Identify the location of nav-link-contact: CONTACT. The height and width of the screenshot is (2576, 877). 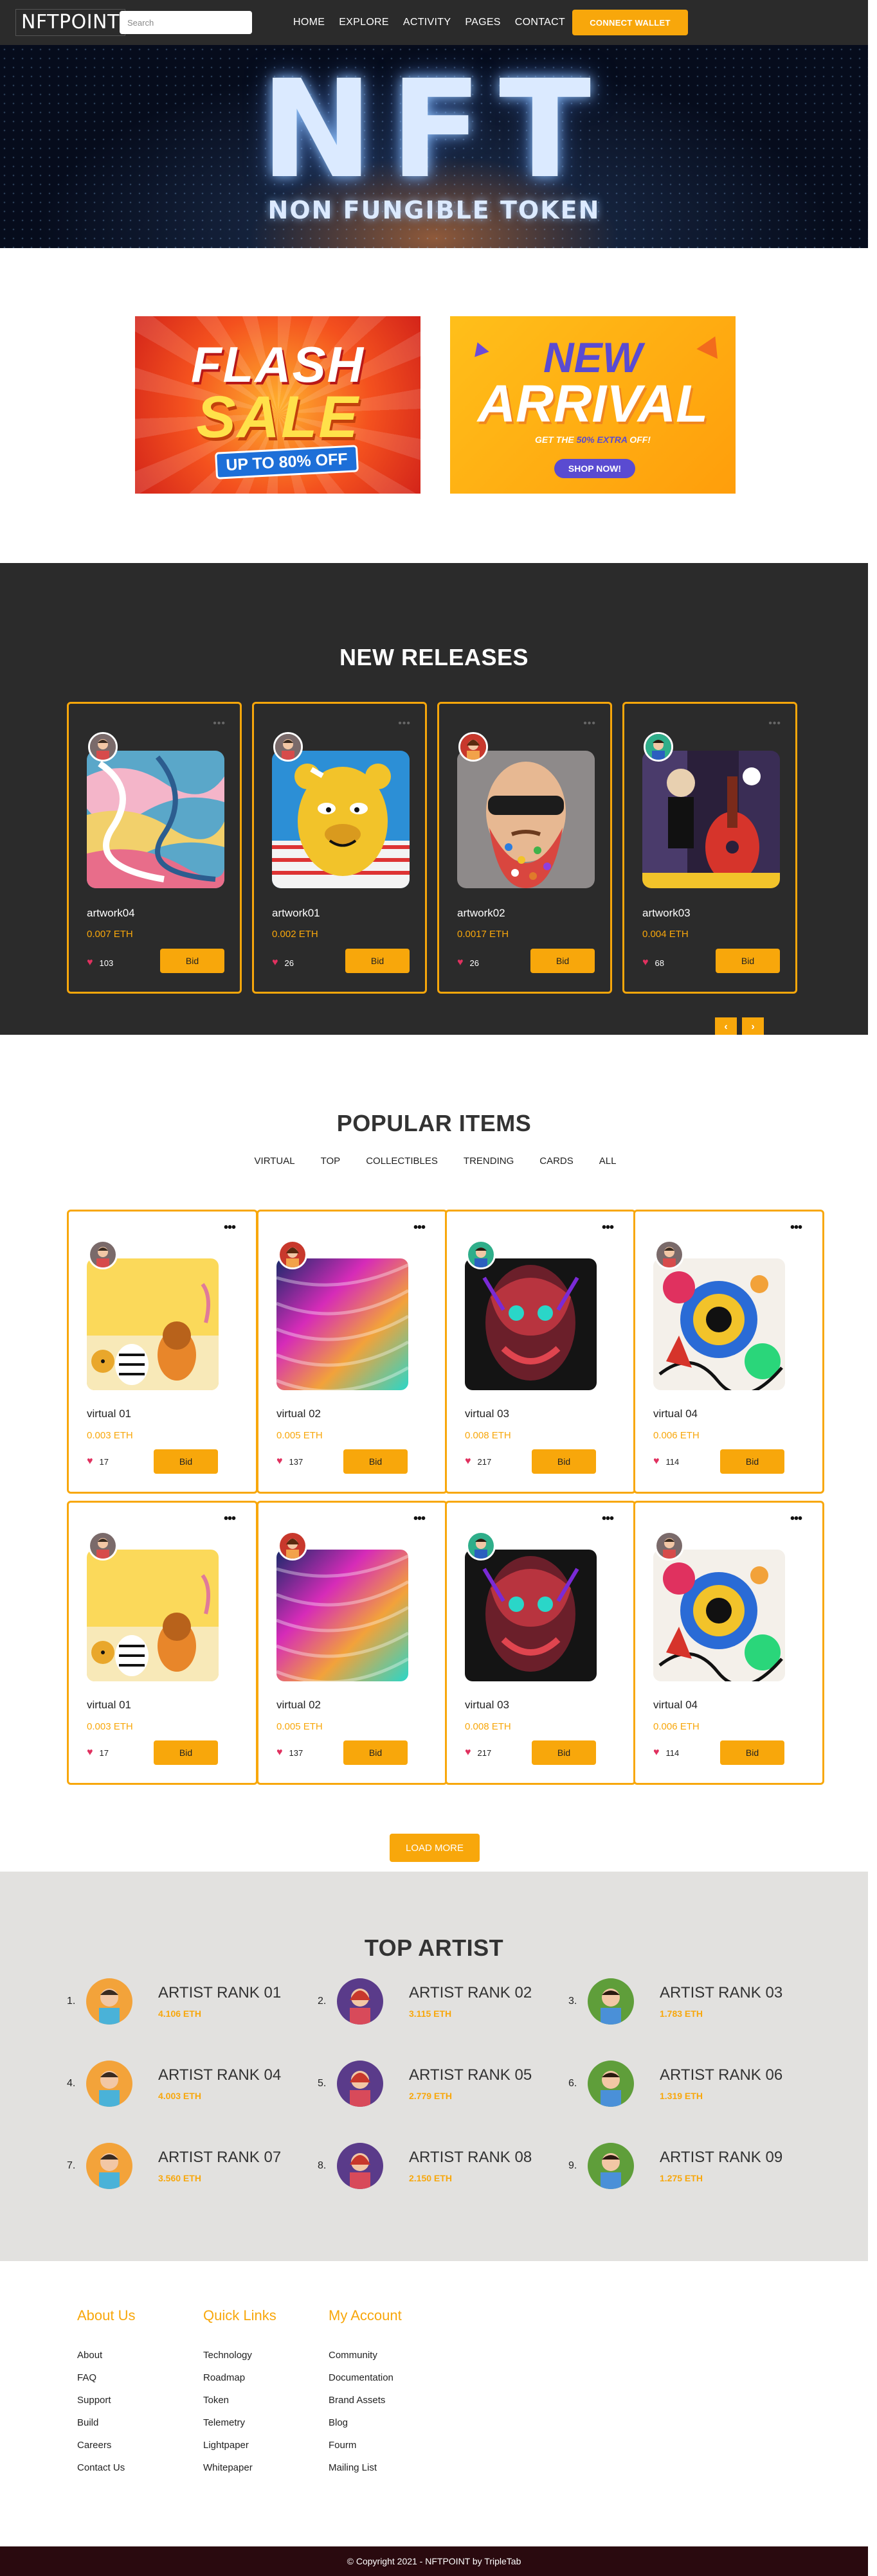
(540, 22).